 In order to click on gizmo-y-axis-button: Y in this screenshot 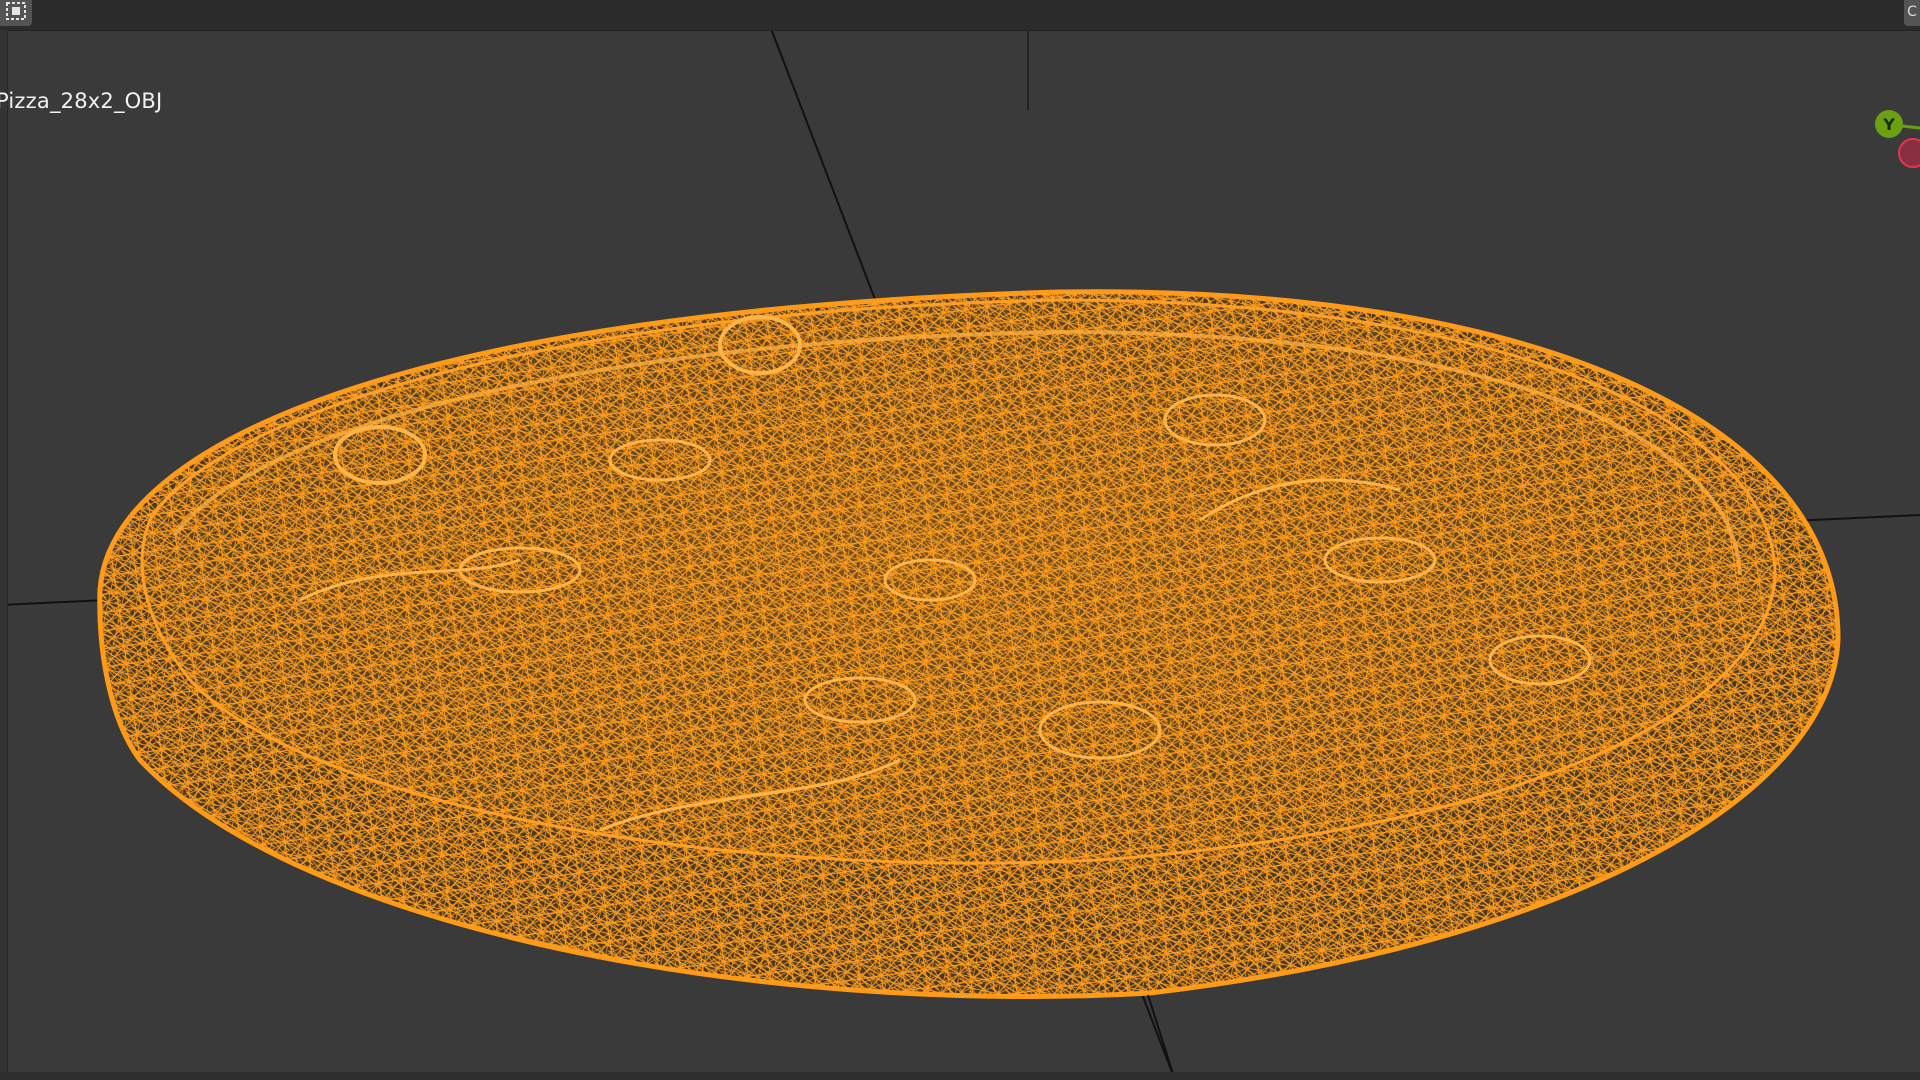, I will do `click(1889, 124)`.